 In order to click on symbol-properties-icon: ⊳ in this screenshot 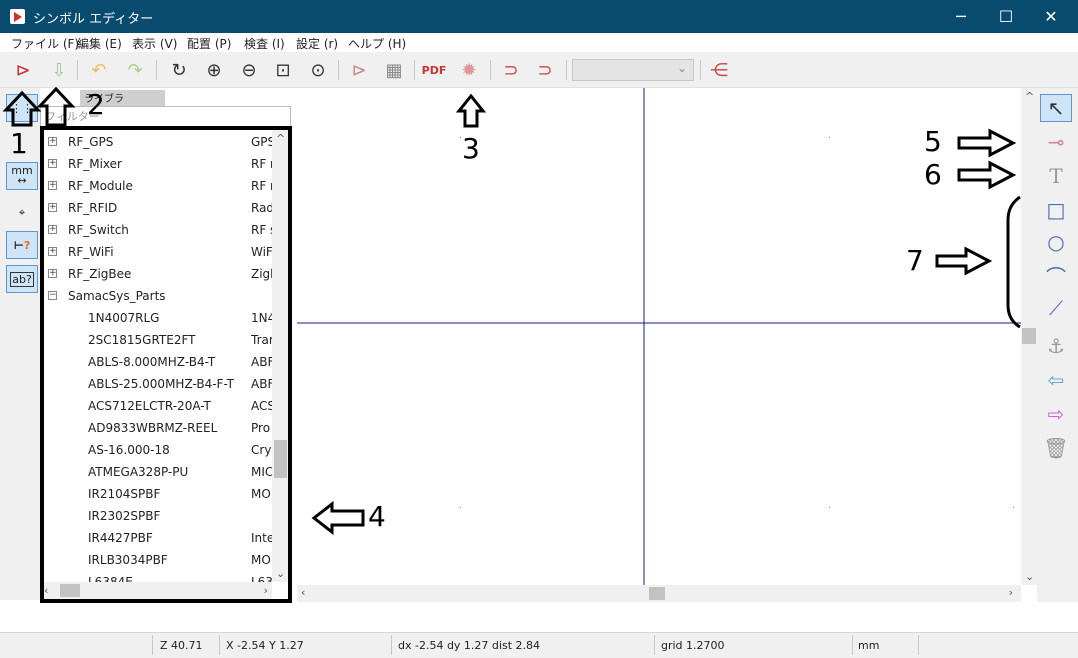, I will do `click(359, 70)`.